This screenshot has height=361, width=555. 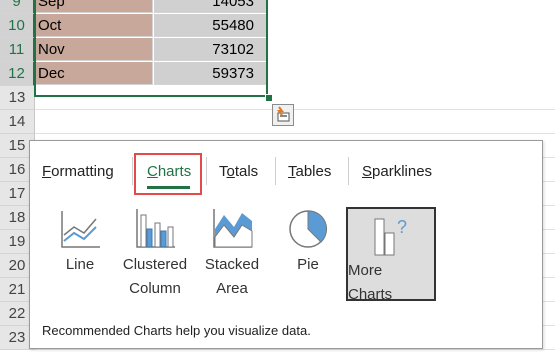 What do you see at coordinates (80, 255) in the screenshot?
I see `chart-option-line: Line` at bounding box center [80, 255].